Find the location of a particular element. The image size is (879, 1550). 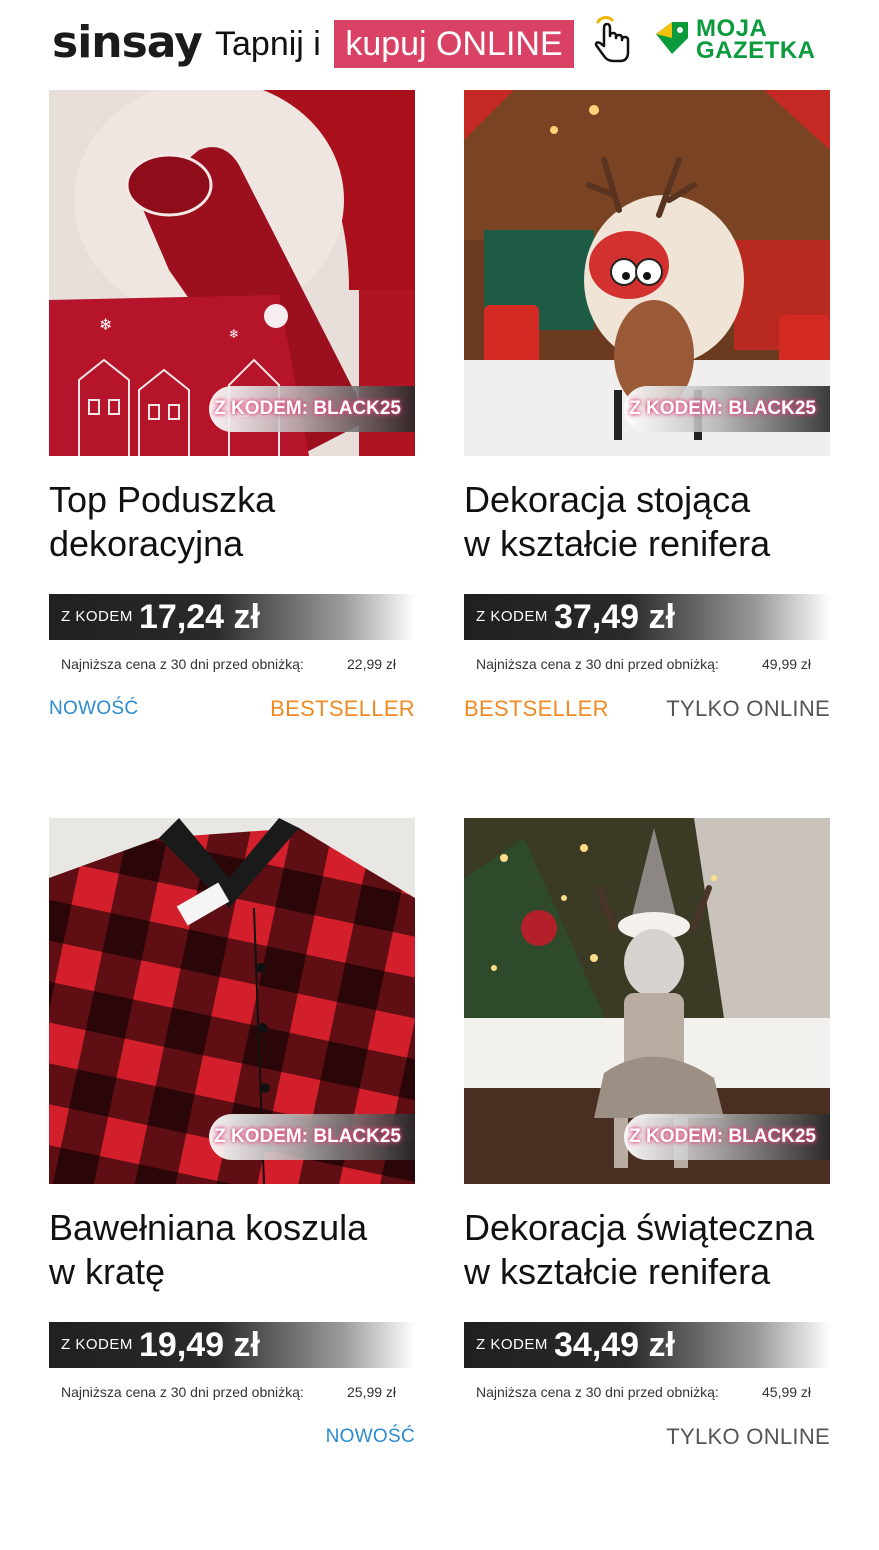

product-tags: TYLKO ONLINE is located at coordinates (647, 1437).